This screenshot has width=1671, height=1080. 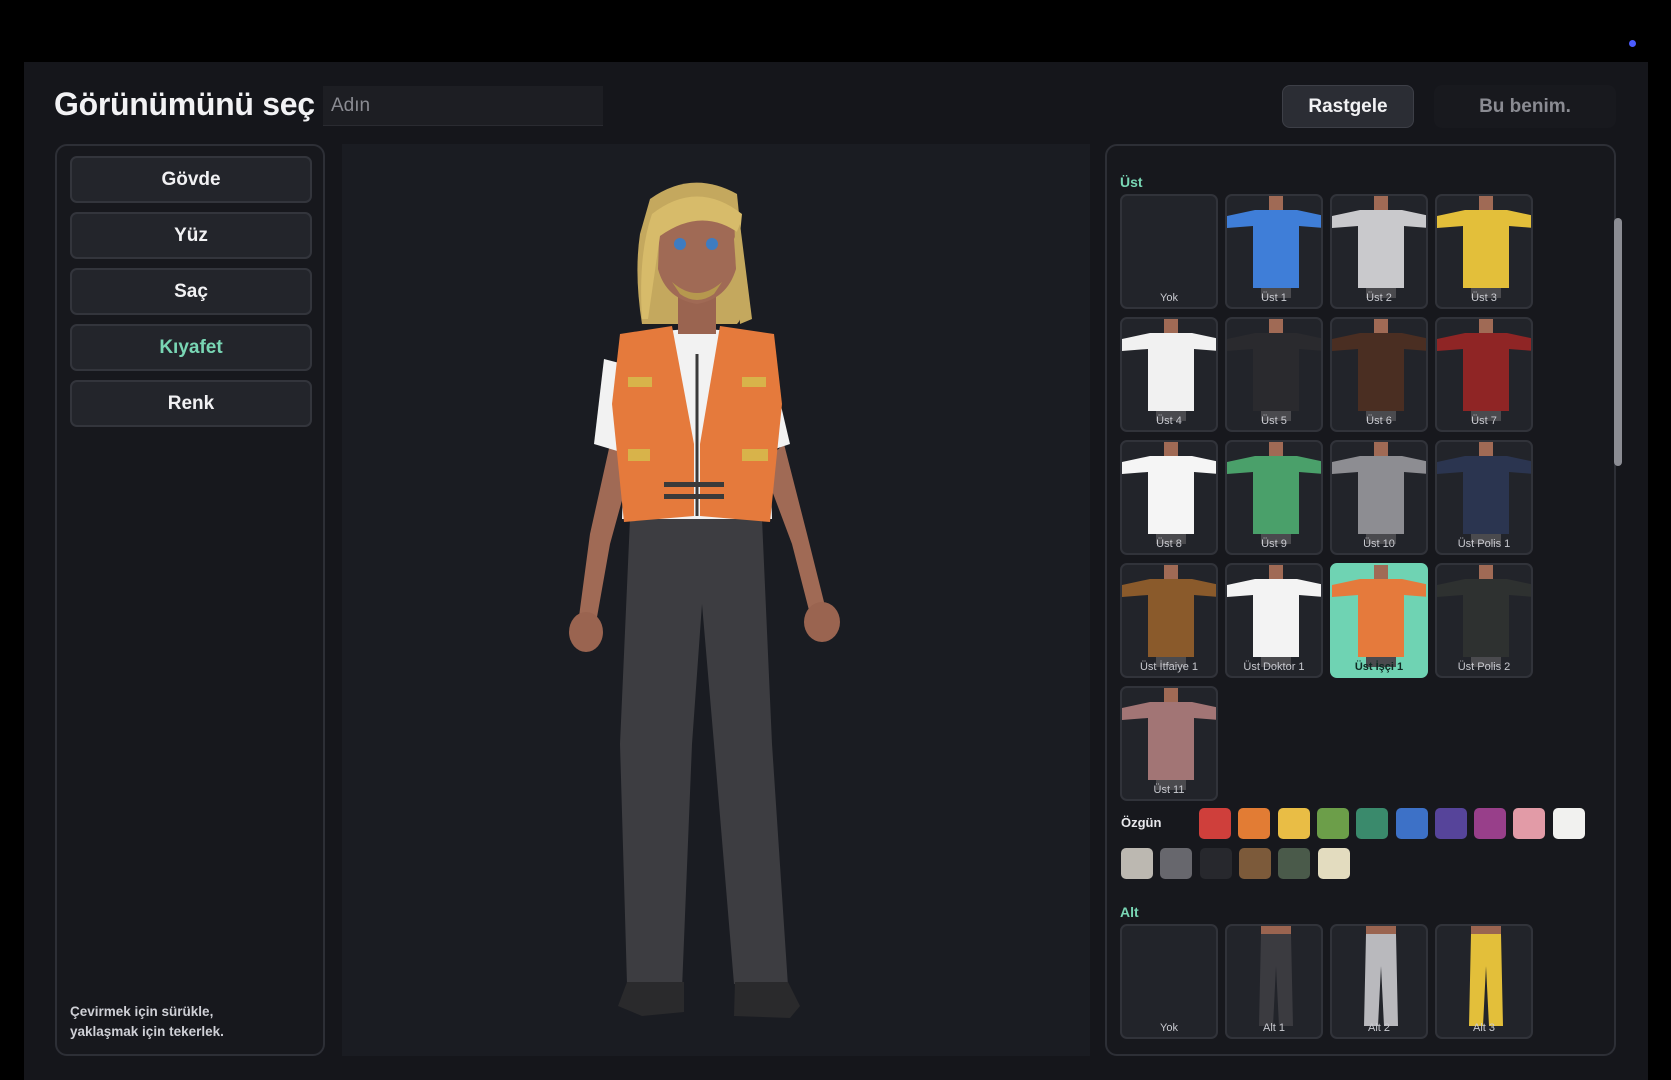 What do you see at coordinates (191, 403) in the screenshot?
I see `category-color-button: Renk` at bounding box center [191, 403].